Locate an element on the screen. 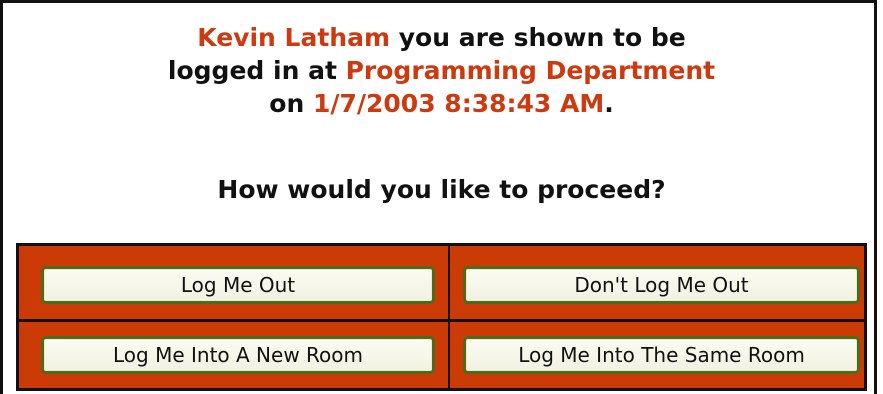  user-name: Kevin Latham is located at coordinates (294, 37).